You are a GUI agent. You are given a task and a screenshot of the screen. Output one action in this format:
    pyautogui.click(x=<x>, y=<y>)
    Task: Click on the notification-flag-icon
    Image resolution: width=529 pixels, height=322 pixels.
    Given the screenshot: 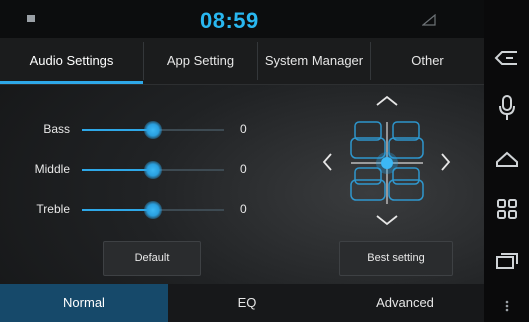 What is the action you would take?
    pyautogui.click(x=31, y=18)
    